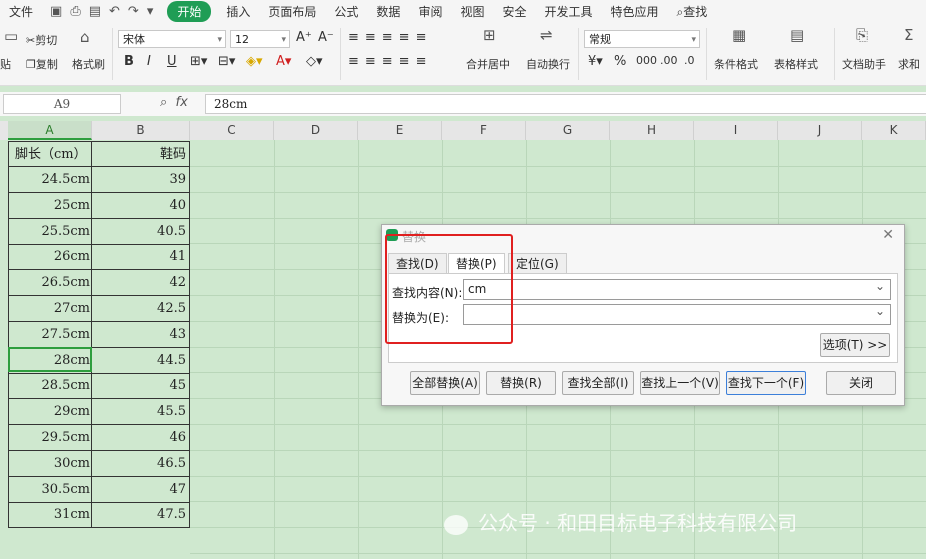  What do you see at coordinates (5, 64) in the screenshot?
I see `paste-button: 贴` at bounding box center [5, 64].